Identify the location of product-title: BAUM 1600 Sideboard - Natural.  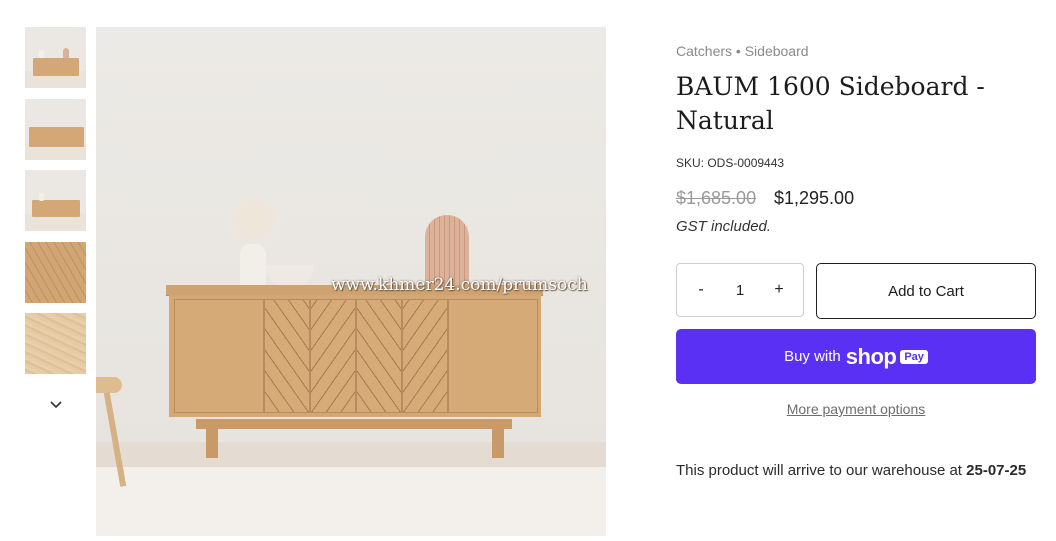
(830, 103).